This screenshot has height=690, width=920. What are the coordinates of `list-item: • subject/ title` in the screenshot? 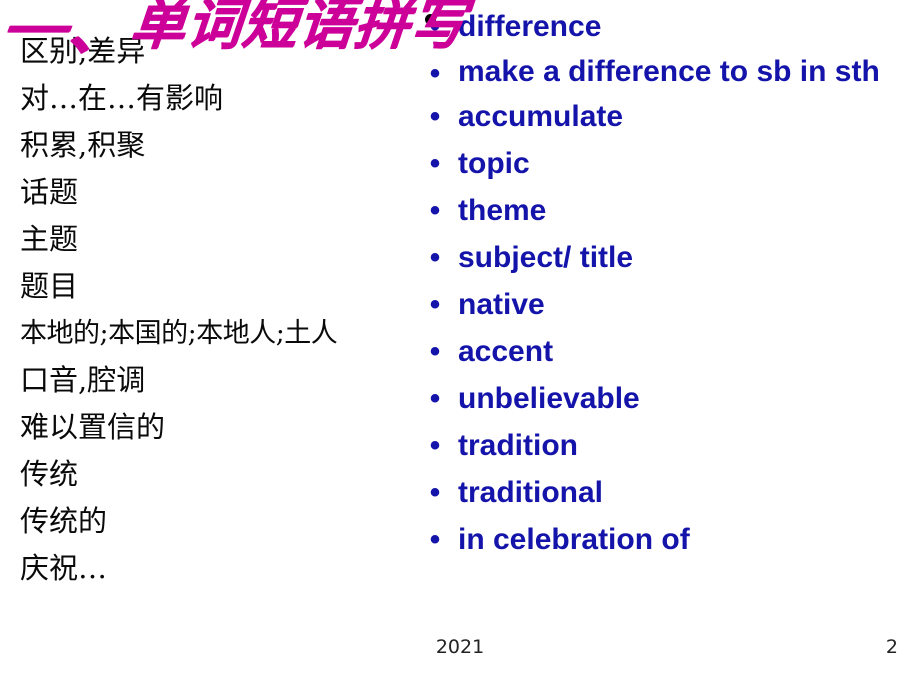 It's located at (668, 258).